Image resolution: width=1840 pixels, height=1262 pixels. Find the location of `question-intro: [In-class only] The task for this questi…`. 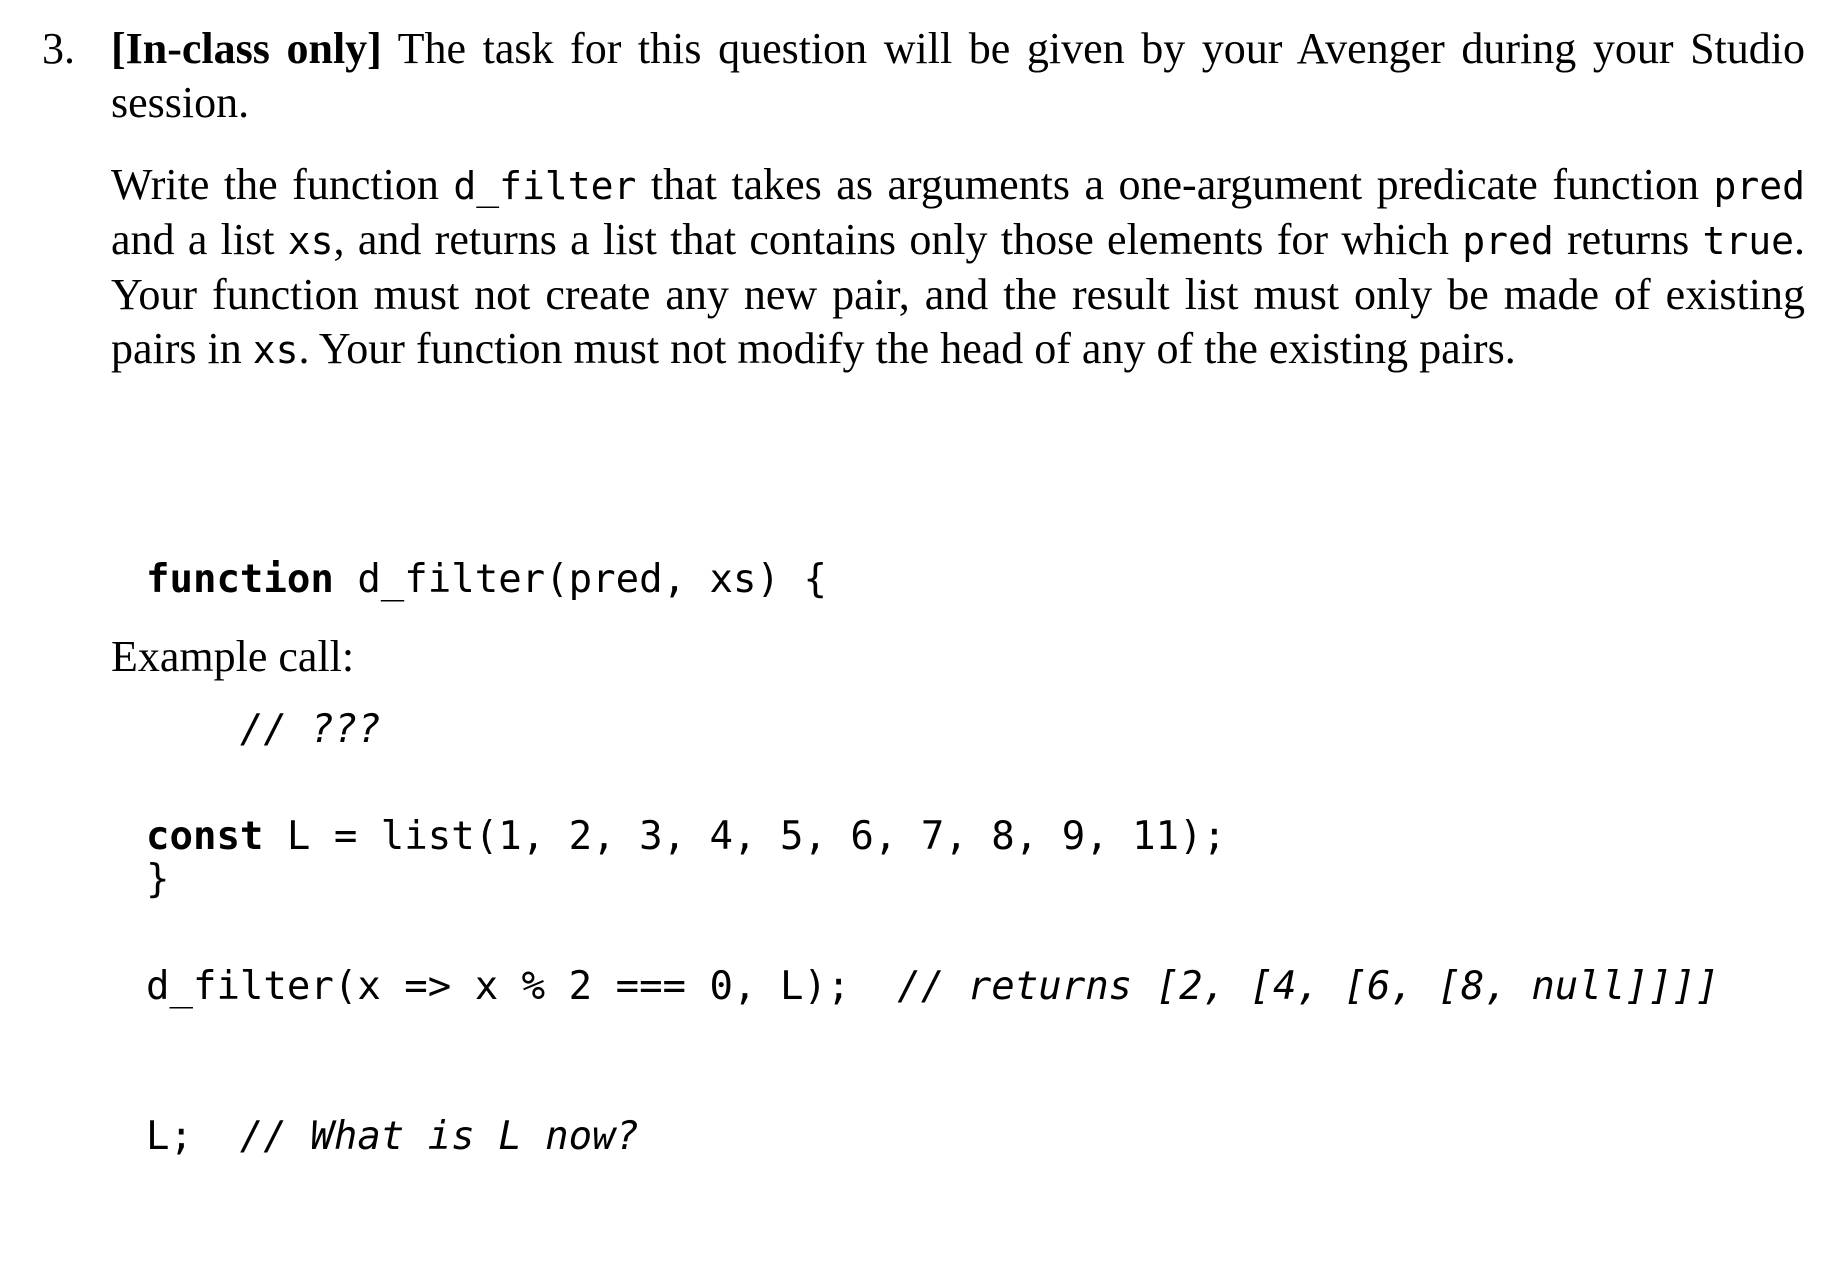

question-intro: [In-class only] The task for this questi… is located at coordinates (958, 76).